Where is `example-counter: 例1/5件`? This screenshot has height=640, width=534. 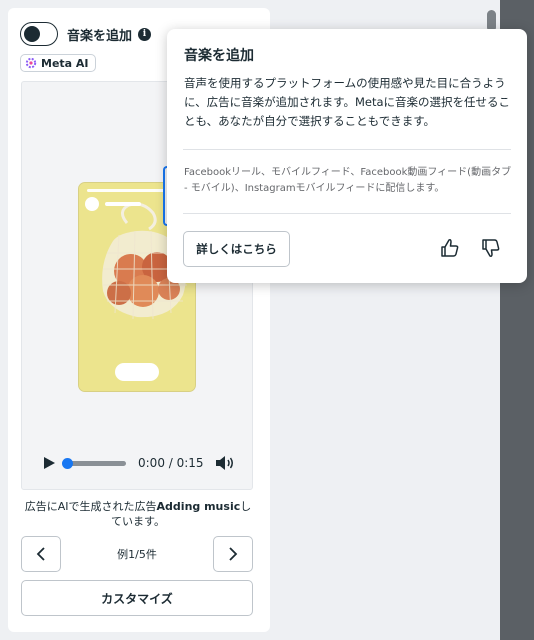 example-counter: 例1/5件 is located at coordinates (137, 554).